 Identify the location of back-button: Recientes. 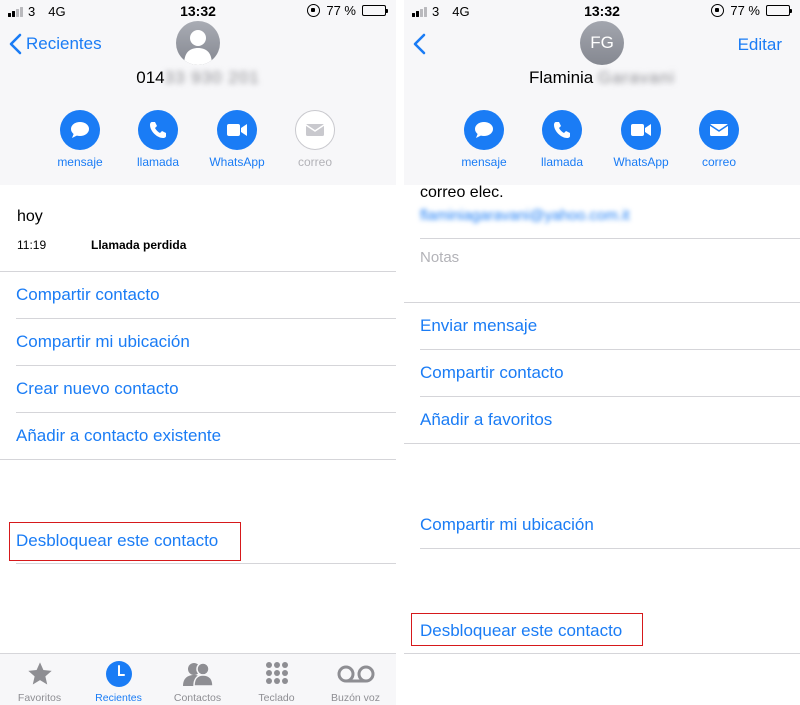
(55, 44).